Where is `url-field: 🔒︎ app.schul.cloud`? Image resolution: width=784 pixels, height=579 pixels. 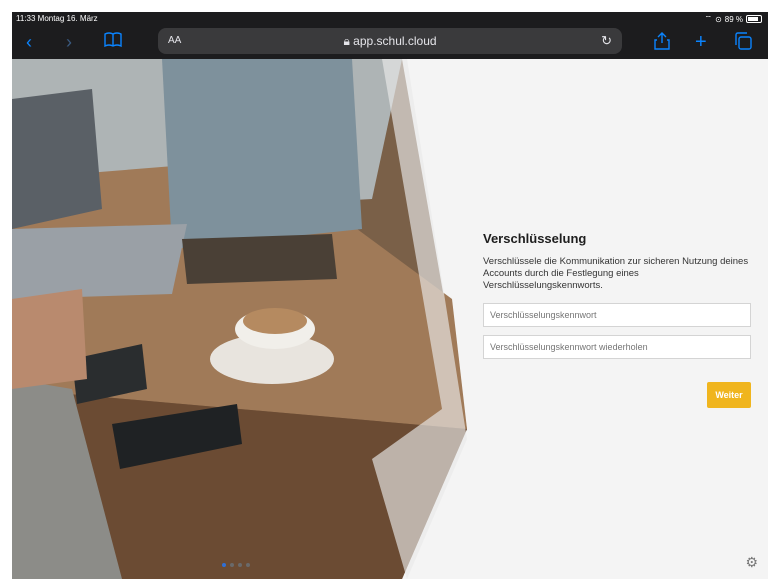 url-field: 🔒︎ app.schul.cloud is located at coordinates (390, 41).